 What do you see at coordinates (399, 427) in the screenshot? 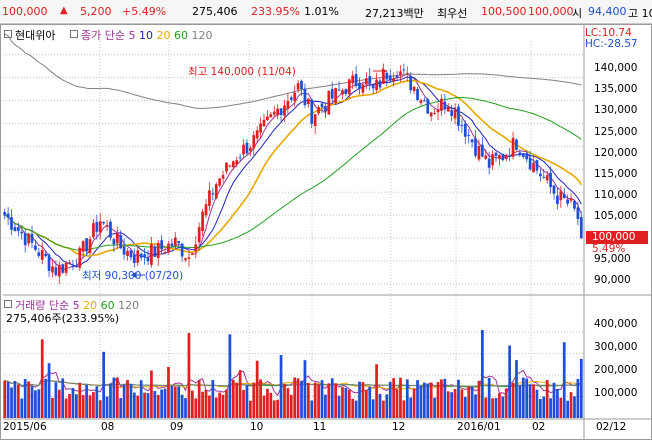
I see `x-label-12: 12` at bounding box center [399, 427].